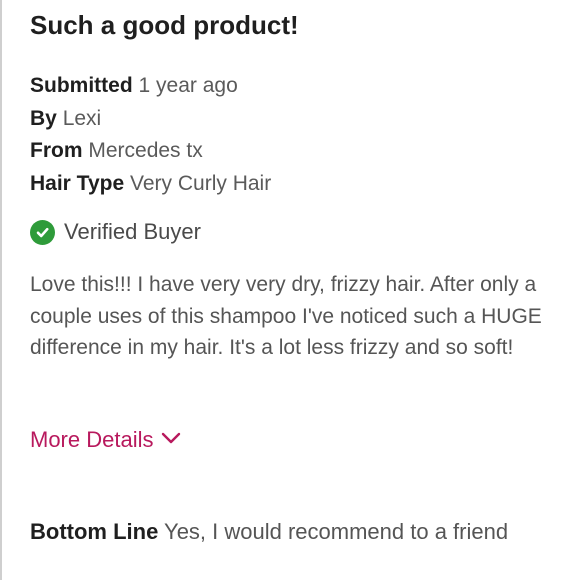 The height and width of the screenshot is (580, 580). What do you see at coordinates (1, 290) in the screenshot?
I see `left-border` at bounding box center [1, 290].